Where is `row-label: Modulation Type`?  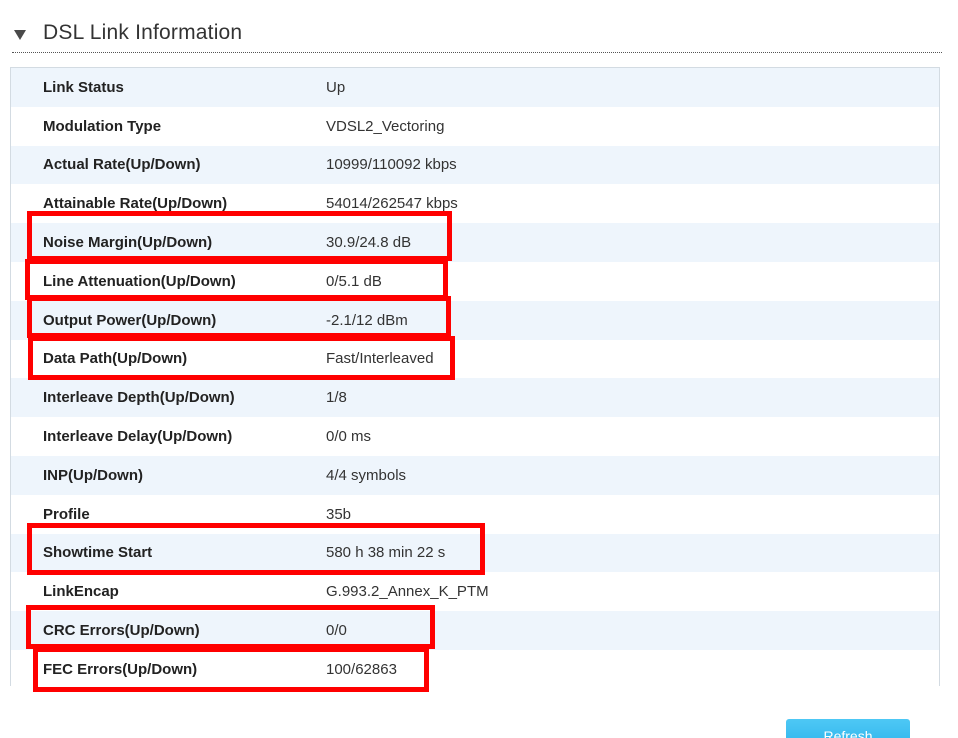
row-label: Modulation Type is located at coordinates (102, 126).